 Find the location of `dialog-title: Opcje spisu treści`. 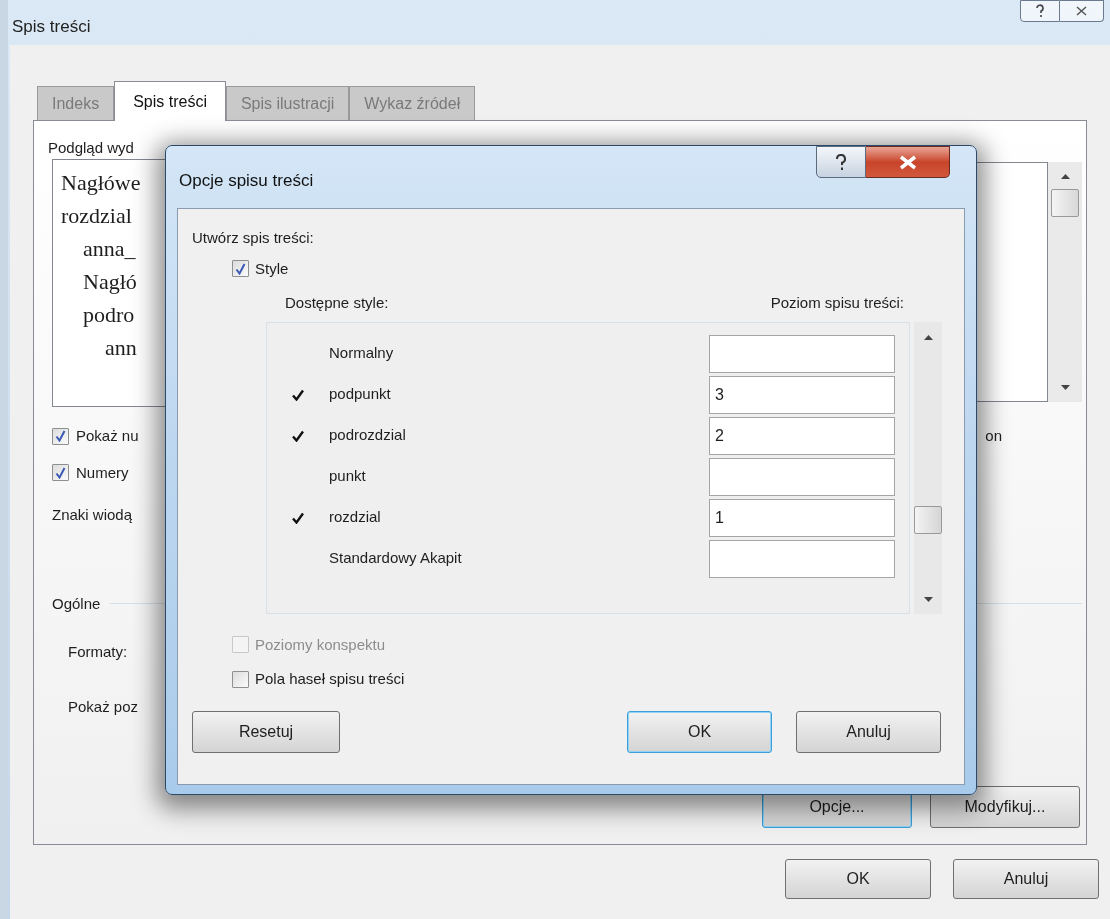

dialog-title: Opcje spisu treści is located at coordinates (246, 181).